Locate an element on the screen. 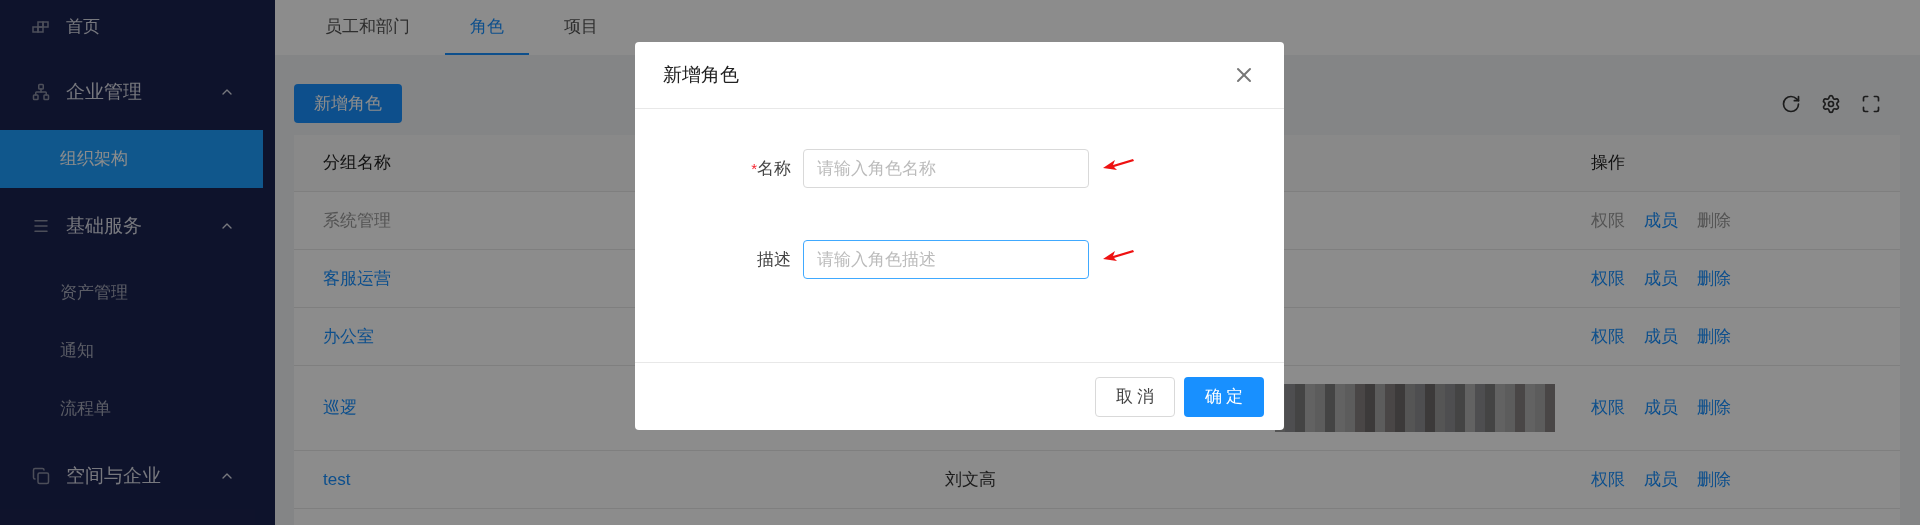 The image size is (1920, 525). add-role-button: 新增角色 is located at coordinates (348, 103).